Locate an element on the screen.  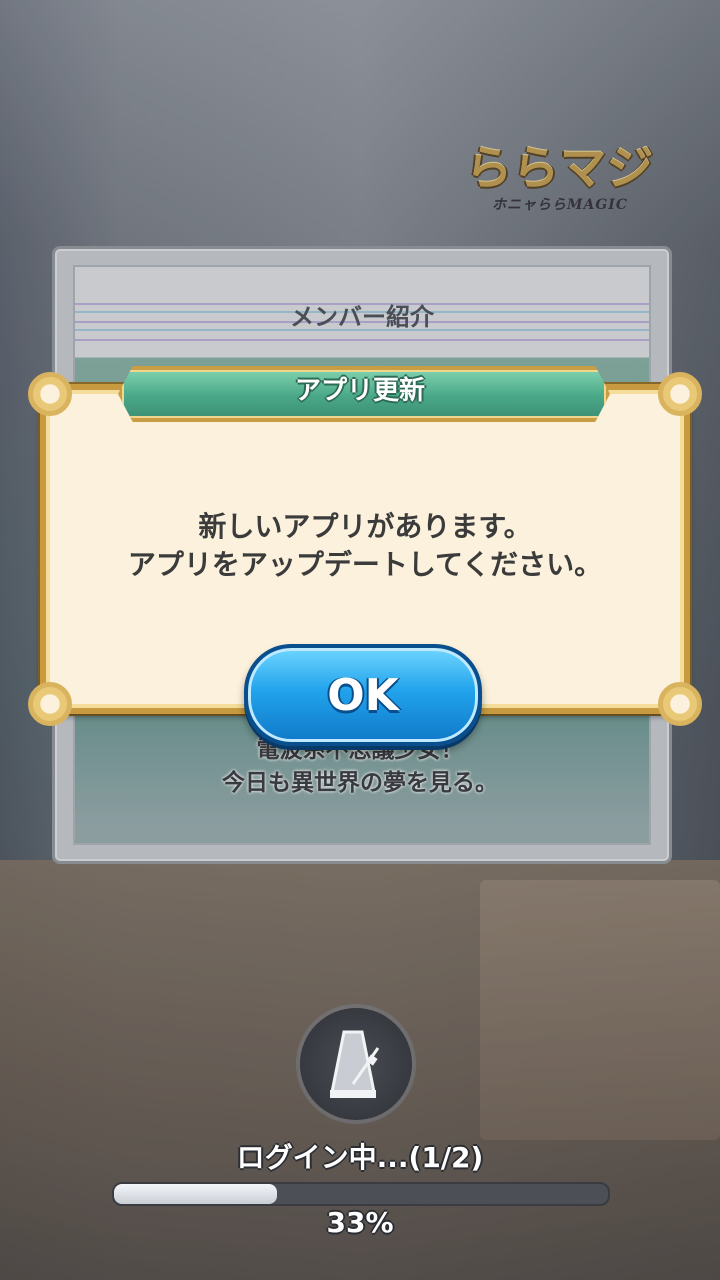
ok-button: OK is located at coordinates (363, 695).